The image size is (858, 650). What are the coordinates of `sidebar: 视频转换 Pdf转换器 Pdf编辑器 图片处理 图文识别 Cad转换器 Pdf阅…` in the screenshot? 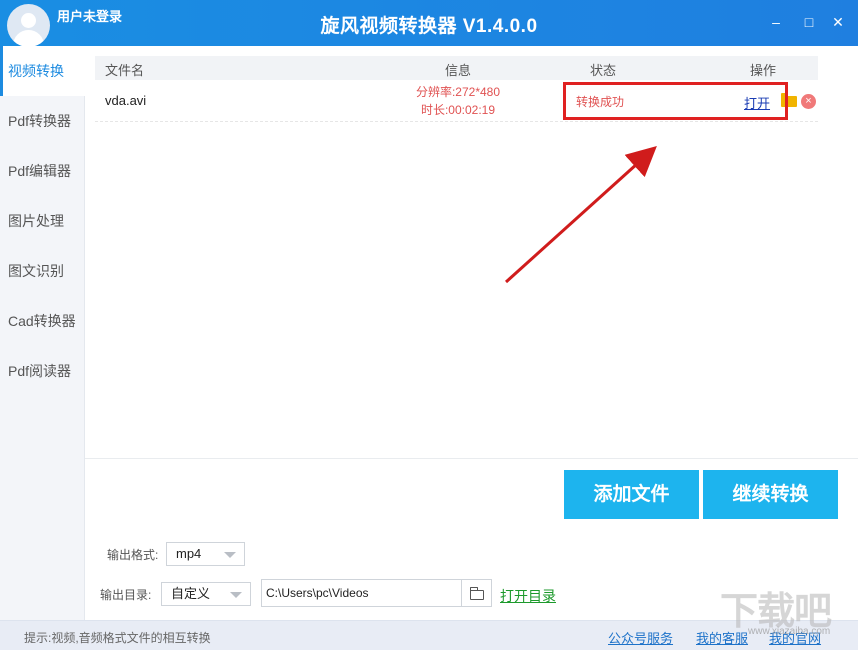 It's located at (42, 333).